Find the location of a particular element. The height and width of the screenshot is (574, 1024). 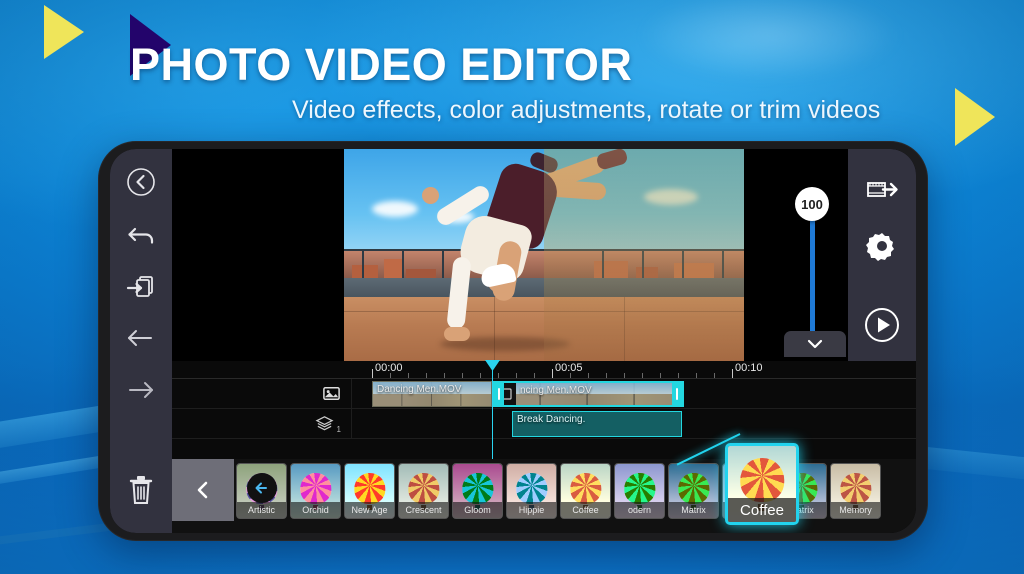

ruler-label: 00:05 is located at coordinates (569, 368).